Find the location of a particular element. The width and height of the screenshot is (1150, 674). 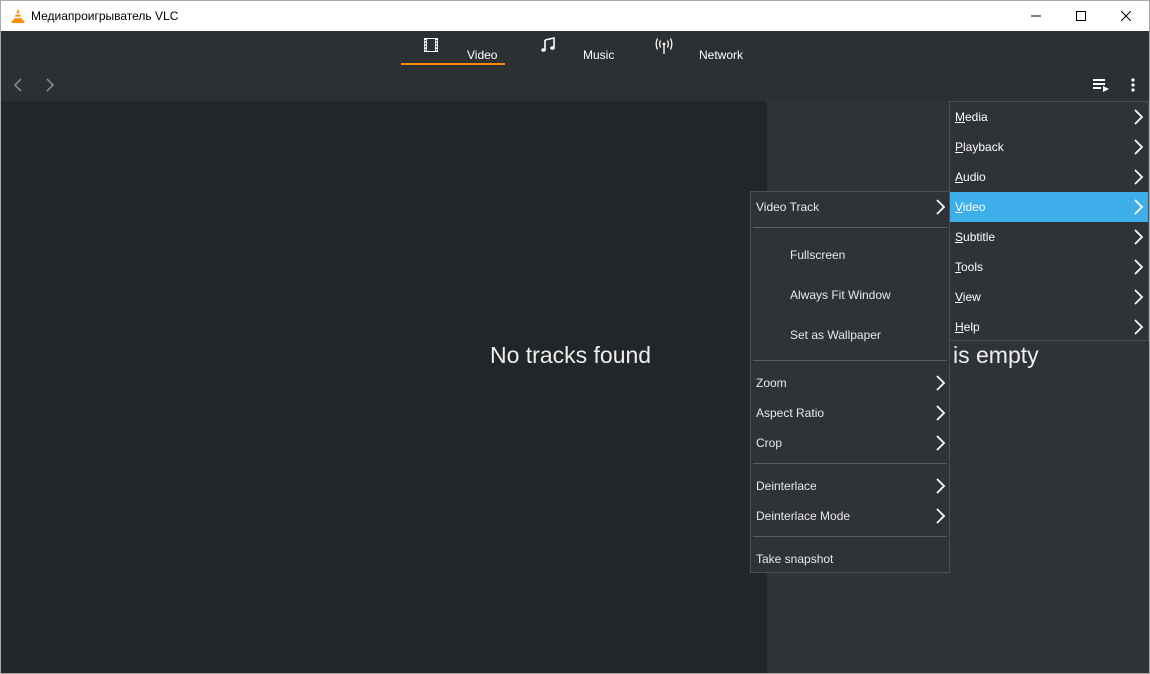

minimize-icon is located at coordinates (1036, 16).